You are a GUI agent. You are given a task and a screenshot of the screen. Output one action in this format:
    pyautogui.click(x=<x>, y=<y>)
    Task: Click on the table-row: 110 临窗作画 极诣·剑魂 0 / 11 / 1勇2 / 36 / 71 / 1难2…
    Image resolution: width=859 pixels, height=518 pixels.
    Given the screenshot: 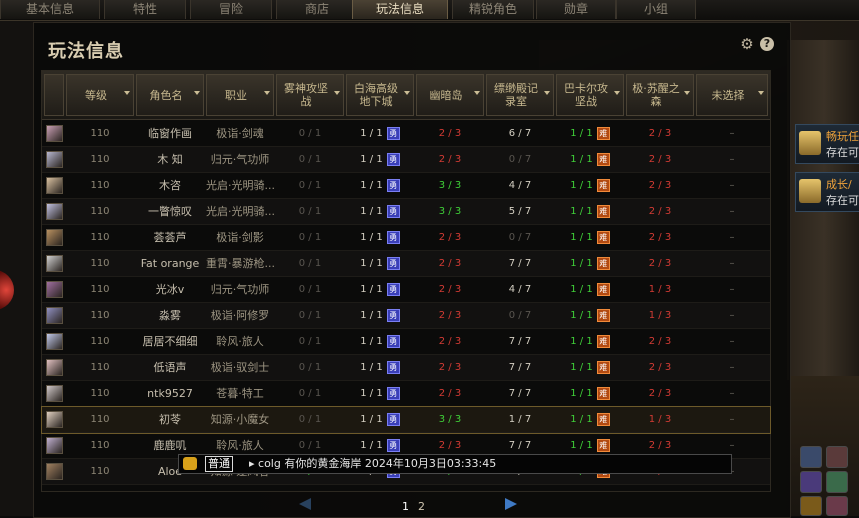 What is the action you would take?
    pyautogui.click(x=406, y=134)
    